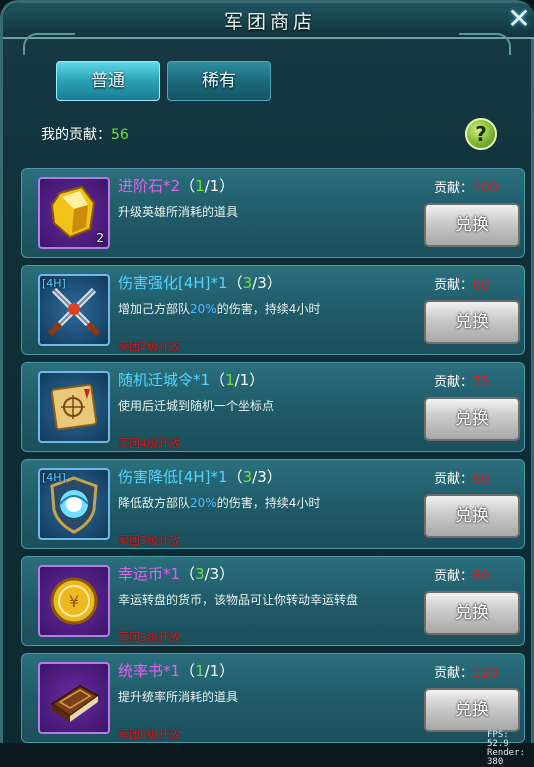  Describe the element at coordinates (100, 238) in the screenshot. I see `item-quantity: 2` at that location.